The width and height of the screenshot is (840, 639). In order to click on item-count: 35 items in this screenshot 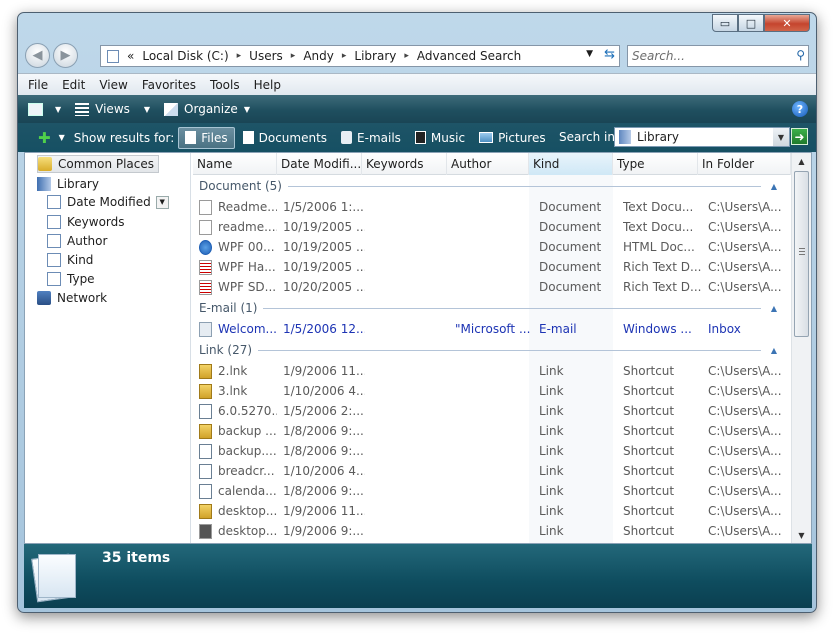, I will do `click(136, 558)`.